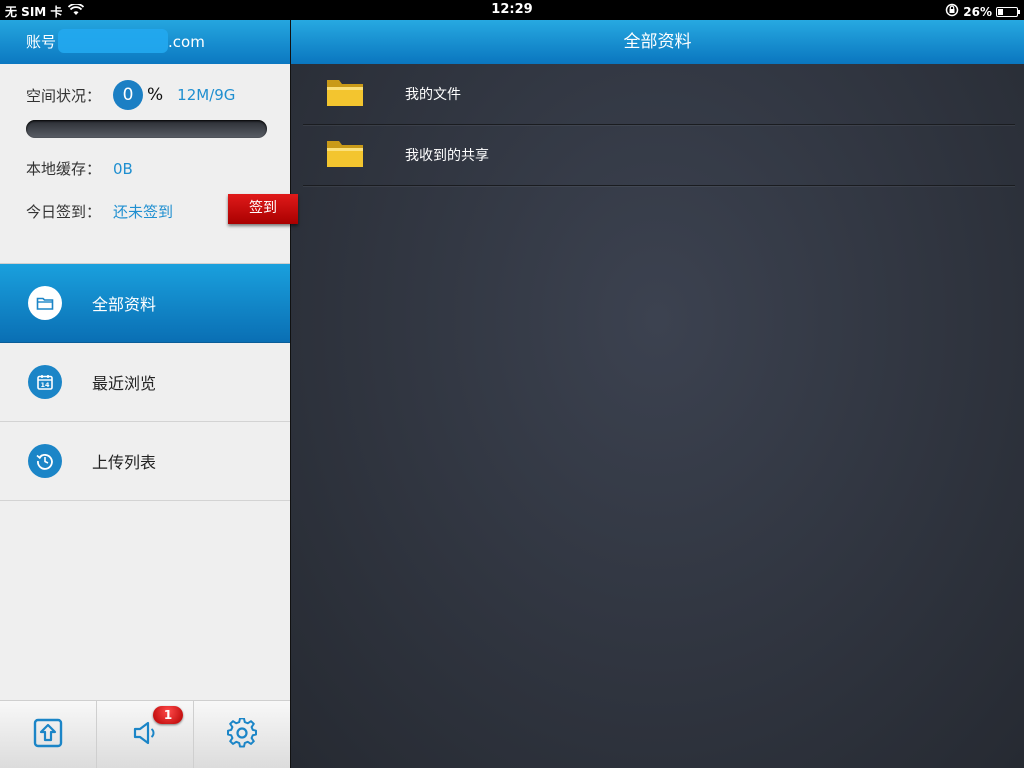 The image size is (1024, 768). What do you see at coordinates (124, 383) in the screenshot?
I see `sidebar-item-label: 最近浏览` at bounding box center [124, 383].